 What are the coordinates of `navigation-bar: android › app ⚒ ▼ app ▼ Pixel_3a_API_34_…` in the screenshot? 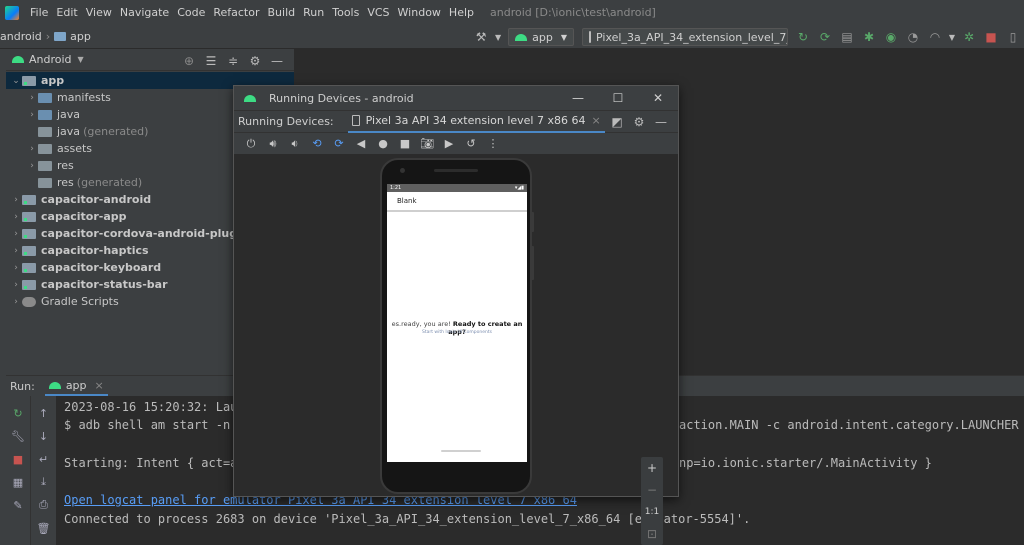 It's located at (512, 37).